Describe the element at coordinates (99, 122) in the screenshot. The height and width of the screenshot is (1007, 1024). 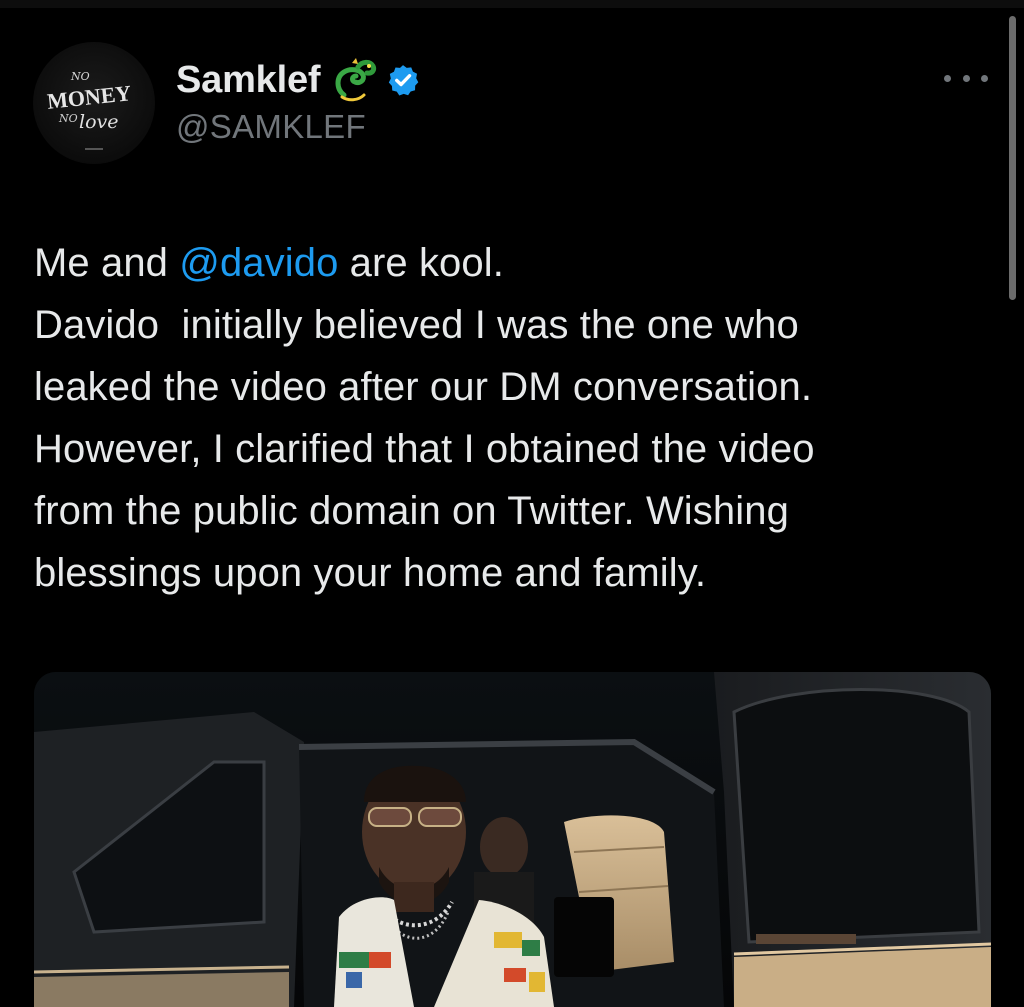
I see `avatar-text-love: love` at that location.